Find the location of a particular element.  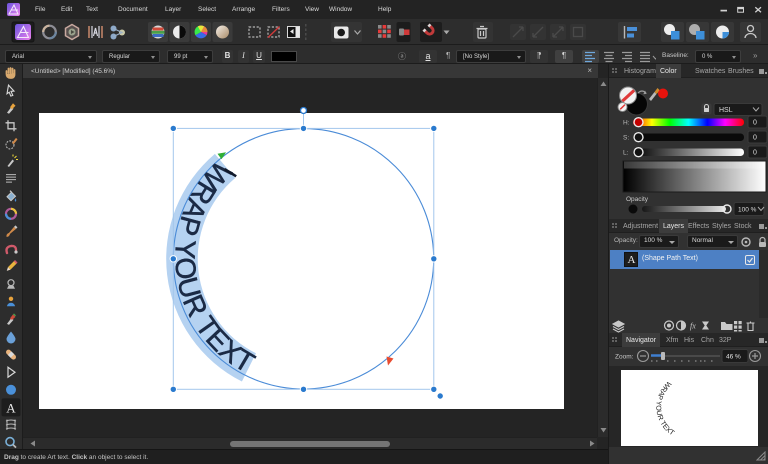

svg-text: A is located at coordinates (11, 407).